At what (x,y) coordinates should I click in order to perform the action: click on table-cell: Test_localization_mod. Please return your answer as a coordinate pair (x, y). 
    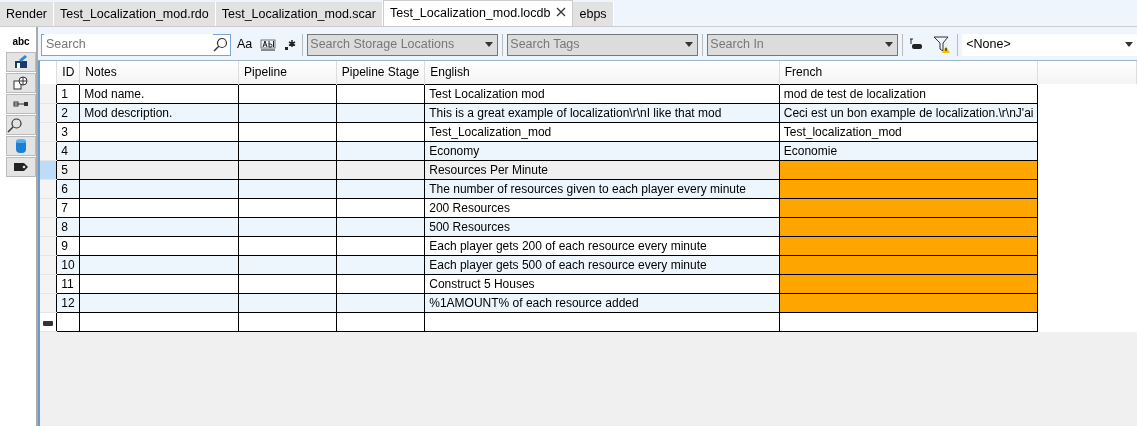
    Looking at the image, I should click on (908, 131).